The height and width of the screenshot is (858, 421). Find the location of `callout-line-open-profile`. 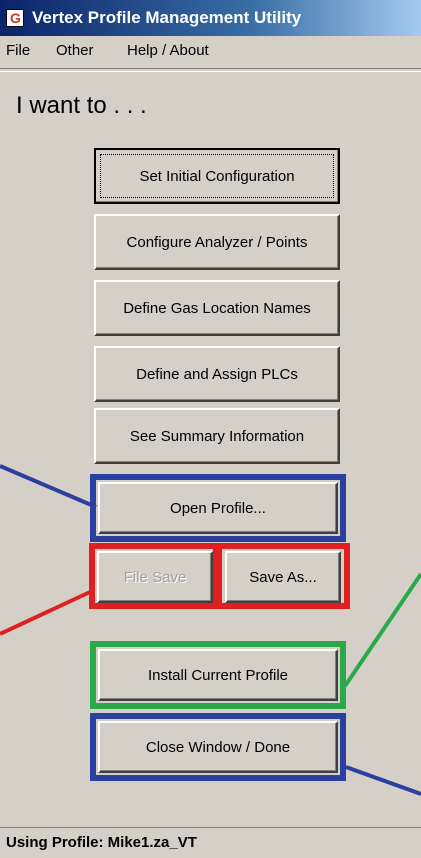

callout-line-open-profile is located at coordinates (48, 486).